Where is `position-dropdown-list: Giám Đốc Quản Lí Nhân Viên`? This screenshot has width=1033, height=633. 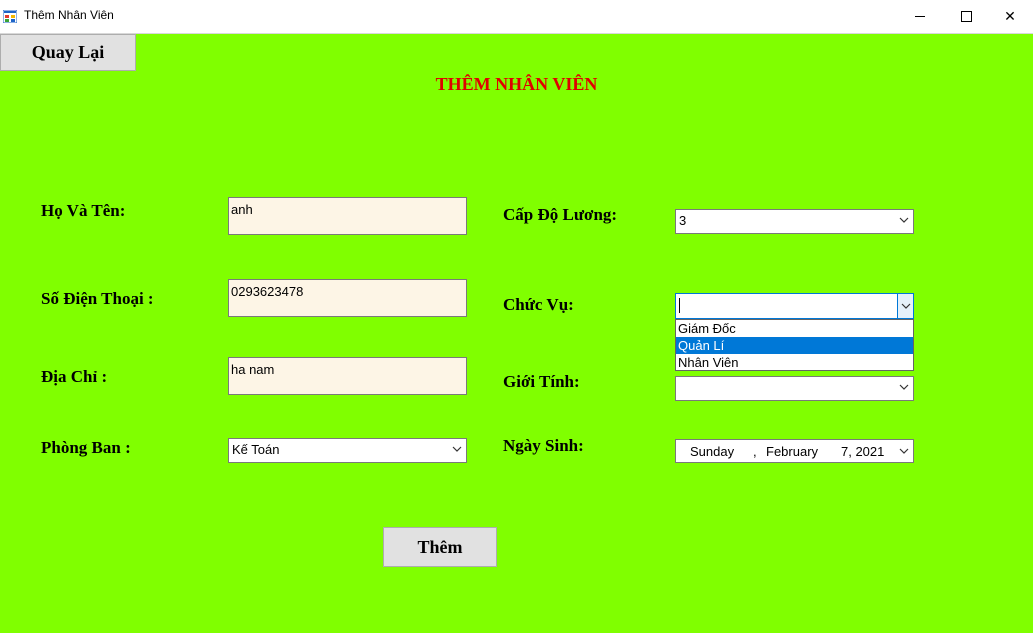
position-dropdown-list: Giám Đốc Quản Lí Nhân Viên is located at coordinates (794, 345).